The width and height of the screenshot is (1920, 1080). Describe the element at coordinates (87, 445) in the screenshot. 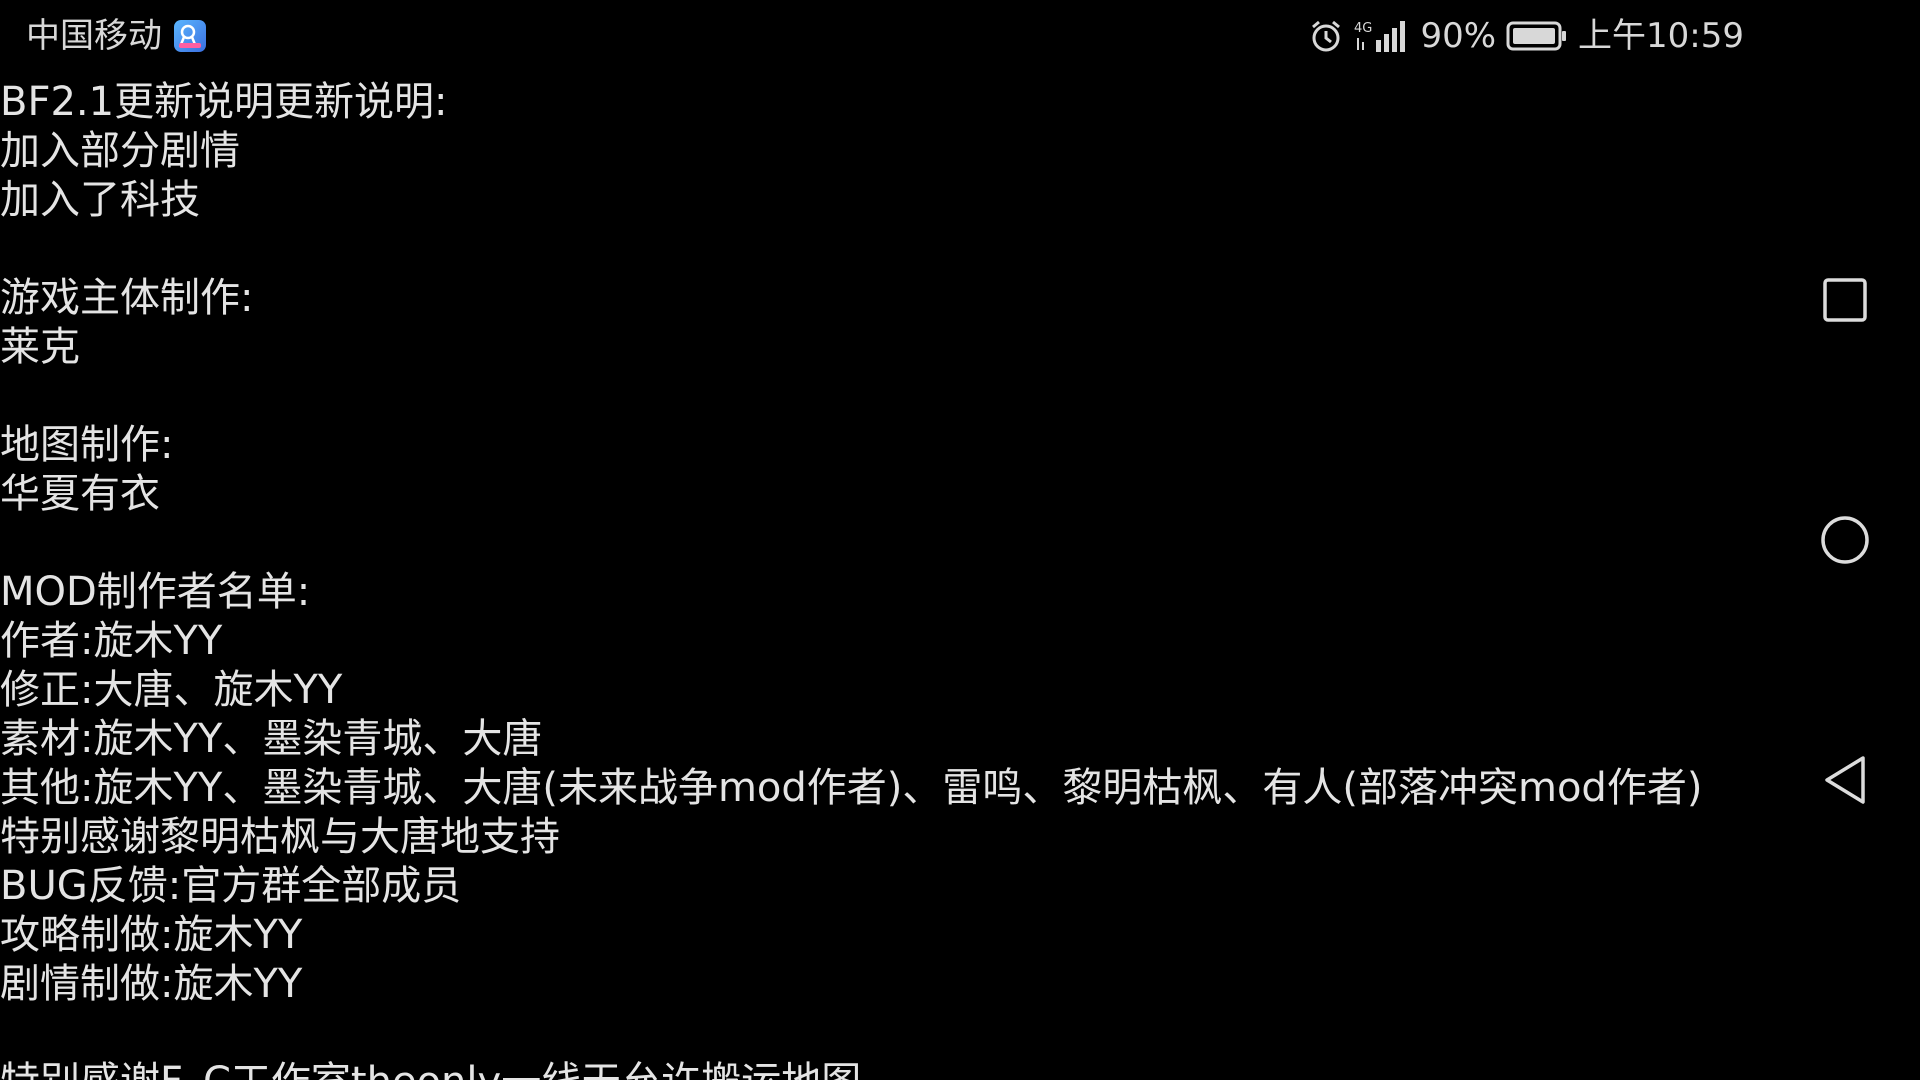

I see `section-heading: 地图制作:` at that location.